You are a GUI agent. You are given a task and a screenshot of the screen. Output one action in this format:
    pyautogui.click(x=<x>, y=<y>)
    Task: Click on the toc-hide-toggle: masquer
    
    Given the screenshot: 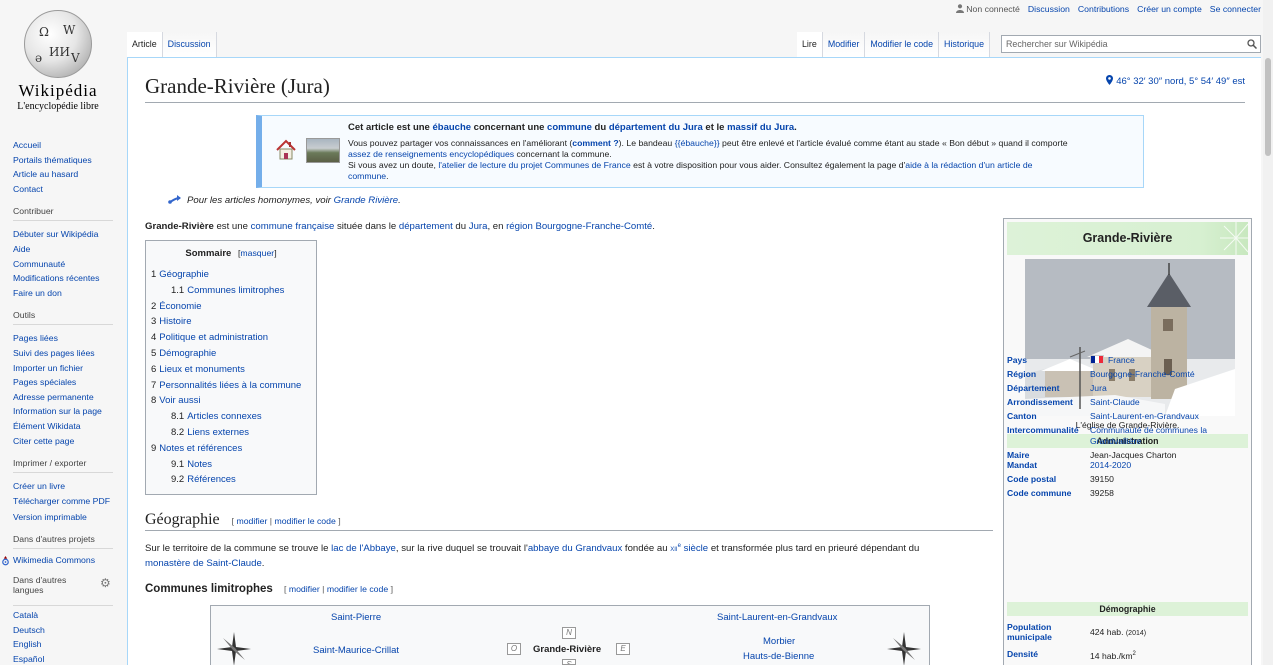 What is the action you would take?
    pyautogui.click(x=257, y=253)
    